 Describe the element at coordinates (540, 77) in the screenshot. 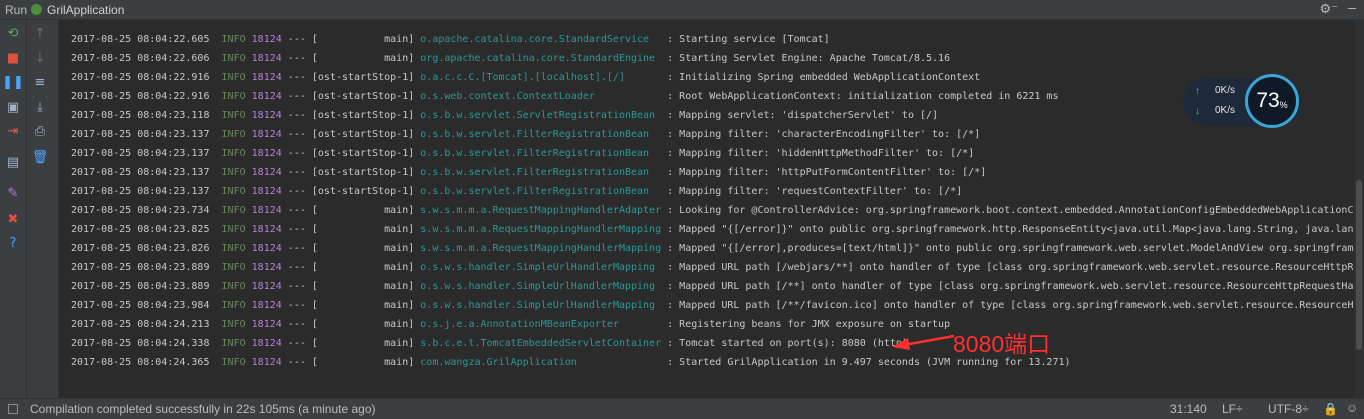

I see `log-logger: o.a.c.c.C.[Tomcat].[localhost].[/]` at that location.